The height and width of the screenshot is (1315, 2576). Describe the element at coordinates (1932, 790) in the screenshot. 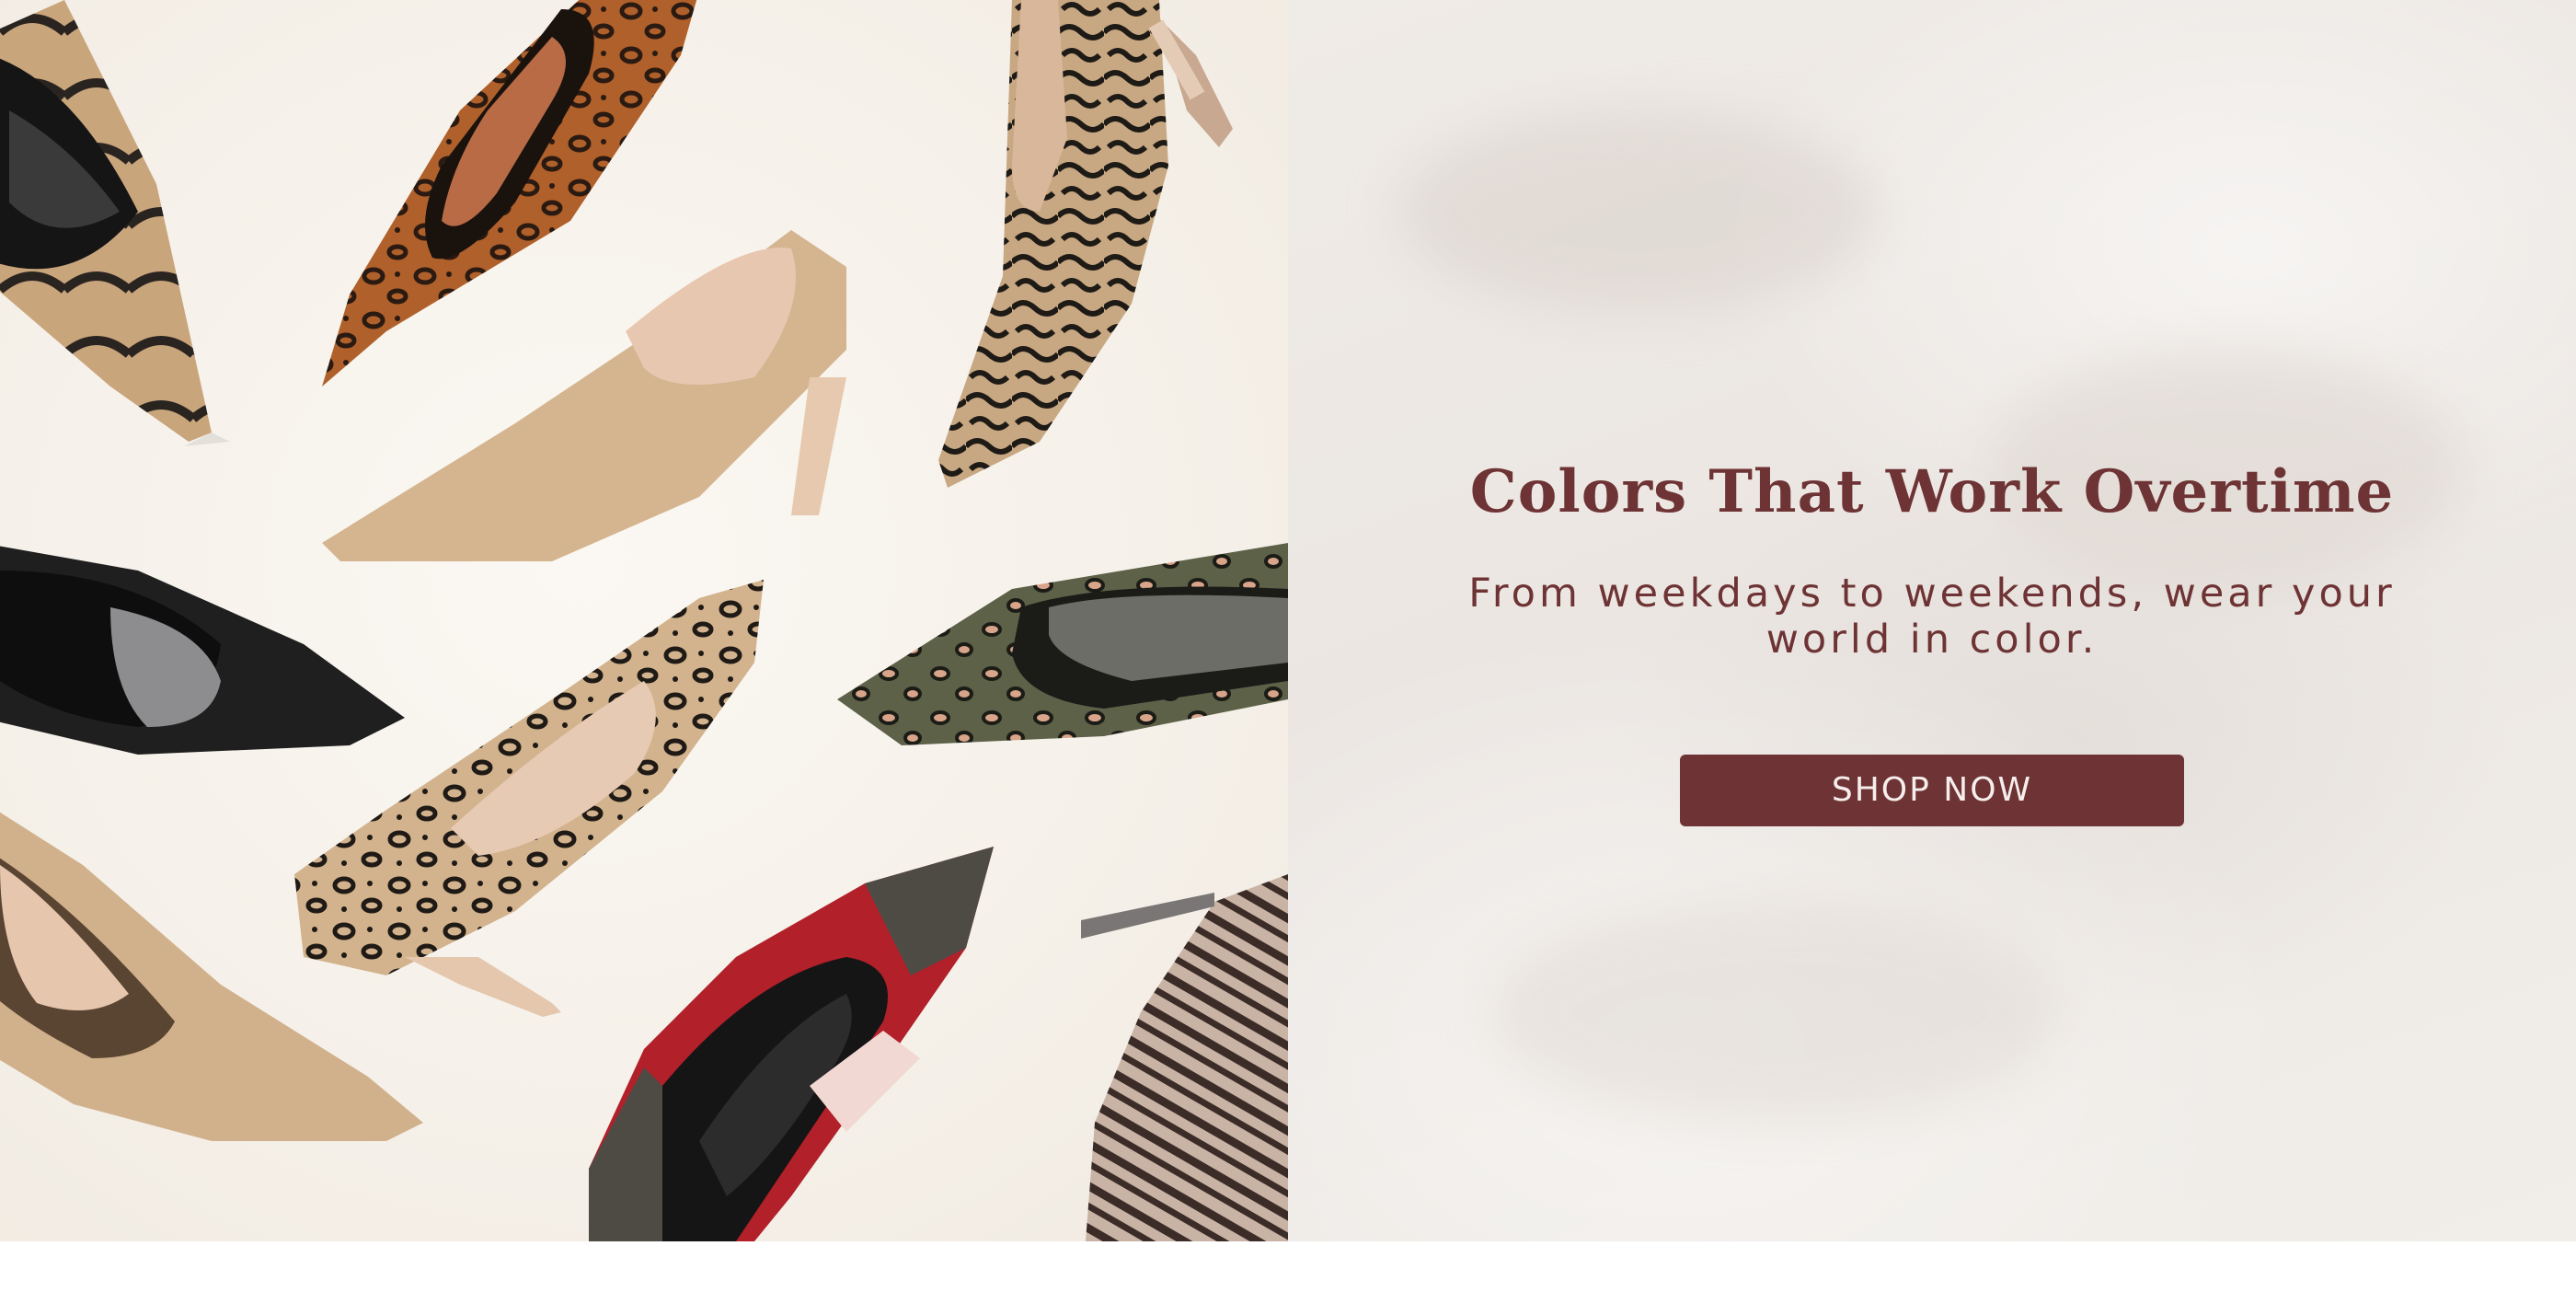

I see `shop-now-button: SHOP NOW` at that location.